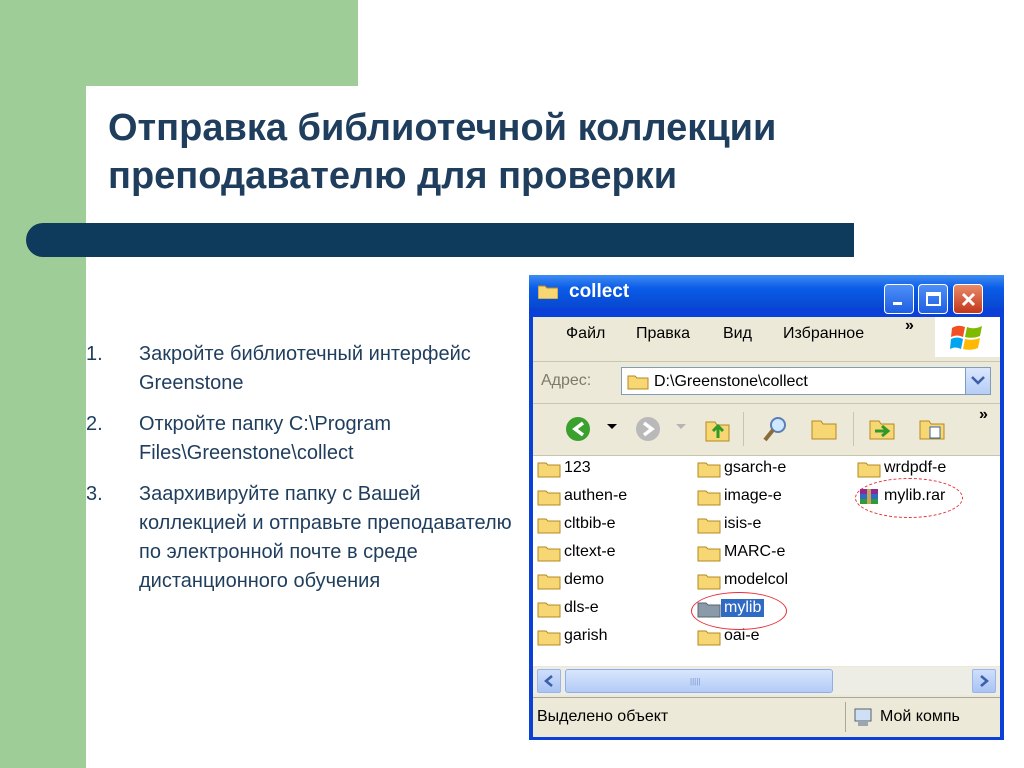  I want to click on green-background-left, so click(43, 384).